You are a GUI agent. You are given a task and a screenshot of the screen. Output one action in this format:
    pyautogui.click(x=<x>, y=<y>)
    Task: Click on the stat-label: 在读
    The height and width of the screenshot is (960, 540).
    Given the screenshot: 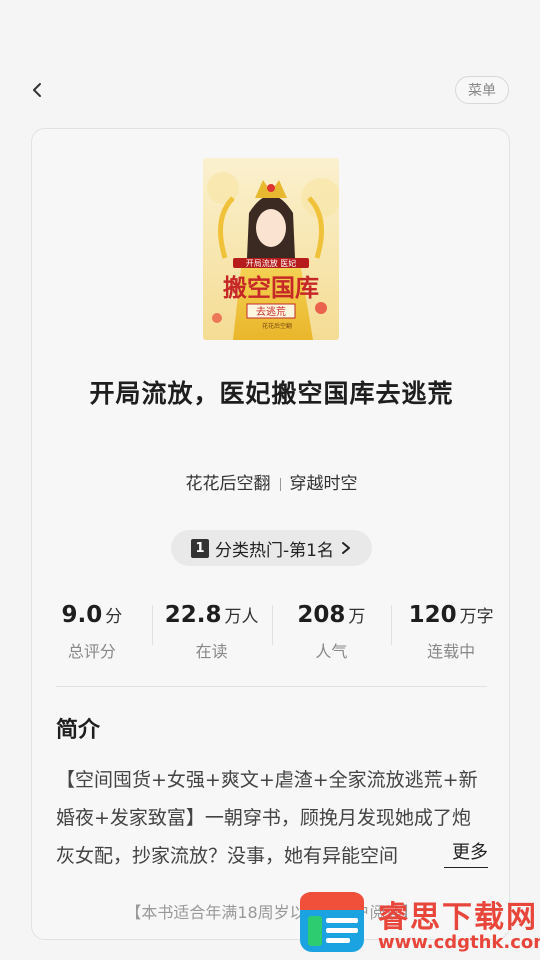 What is the action you would take?
    pyautogui.click(x=211, y=651)
    